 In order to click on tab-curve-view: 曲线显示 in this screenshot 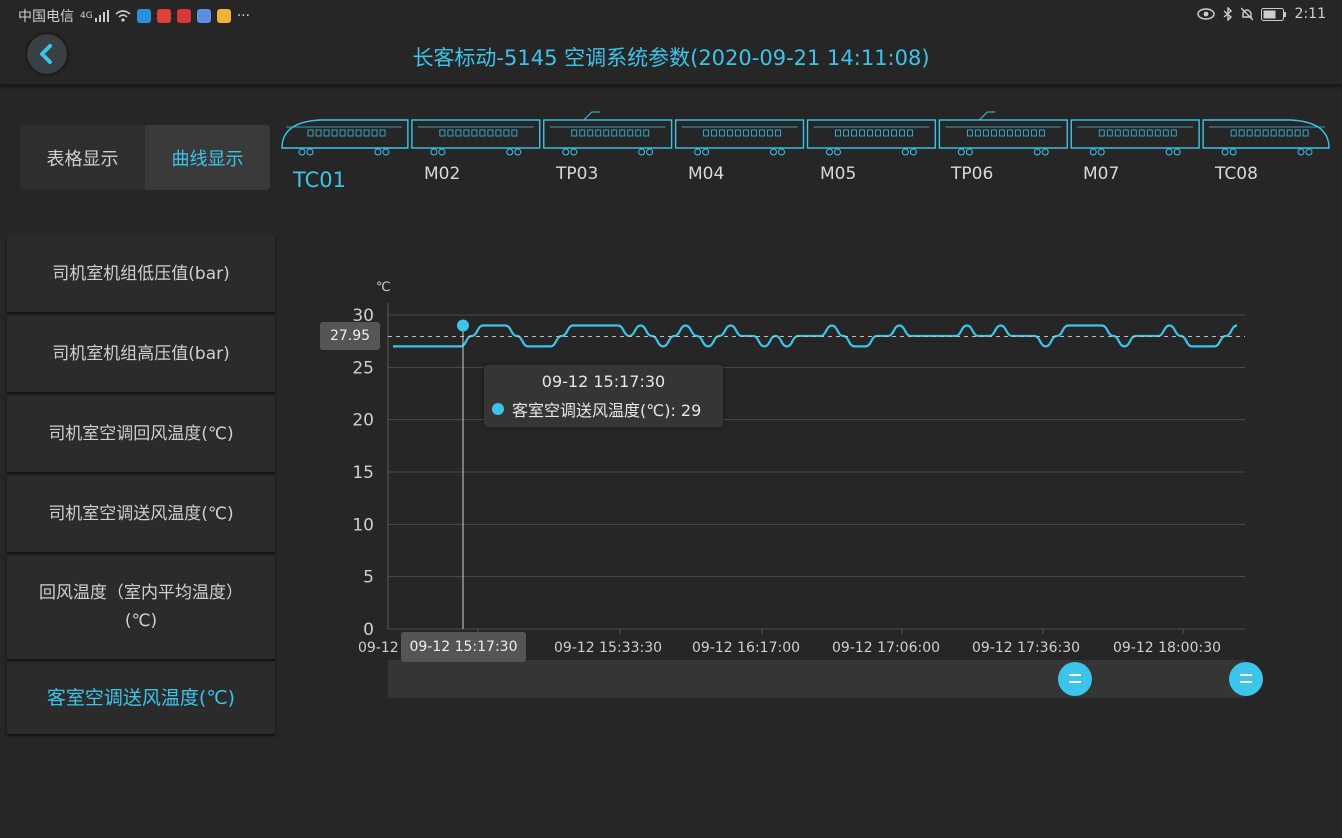, I will do `click(207, 157)`.